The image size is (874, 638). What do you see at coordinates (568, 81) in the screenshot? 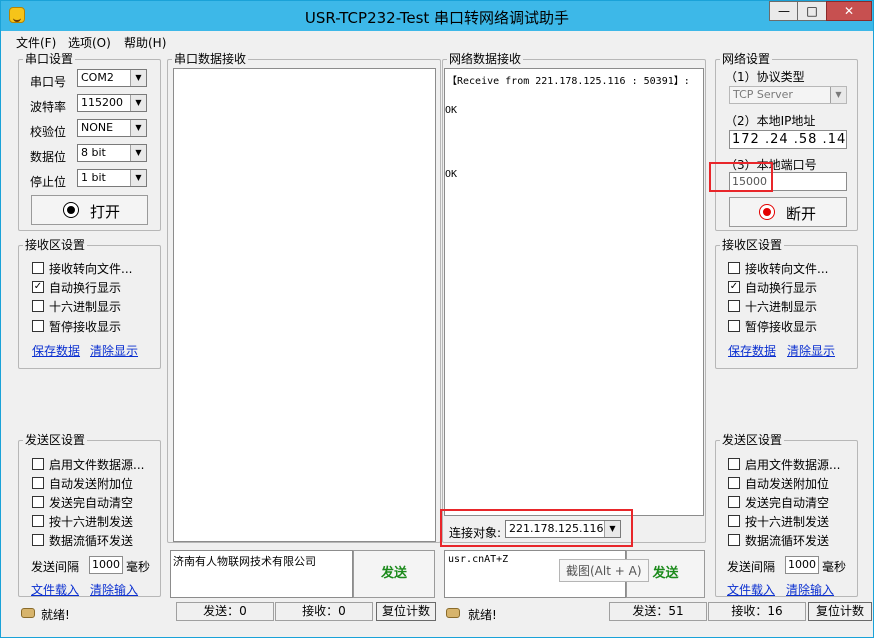
I see `net-recv-line: 【Receive from 221.178.125.116 : 50391】:` at bounding box center [568, 81].